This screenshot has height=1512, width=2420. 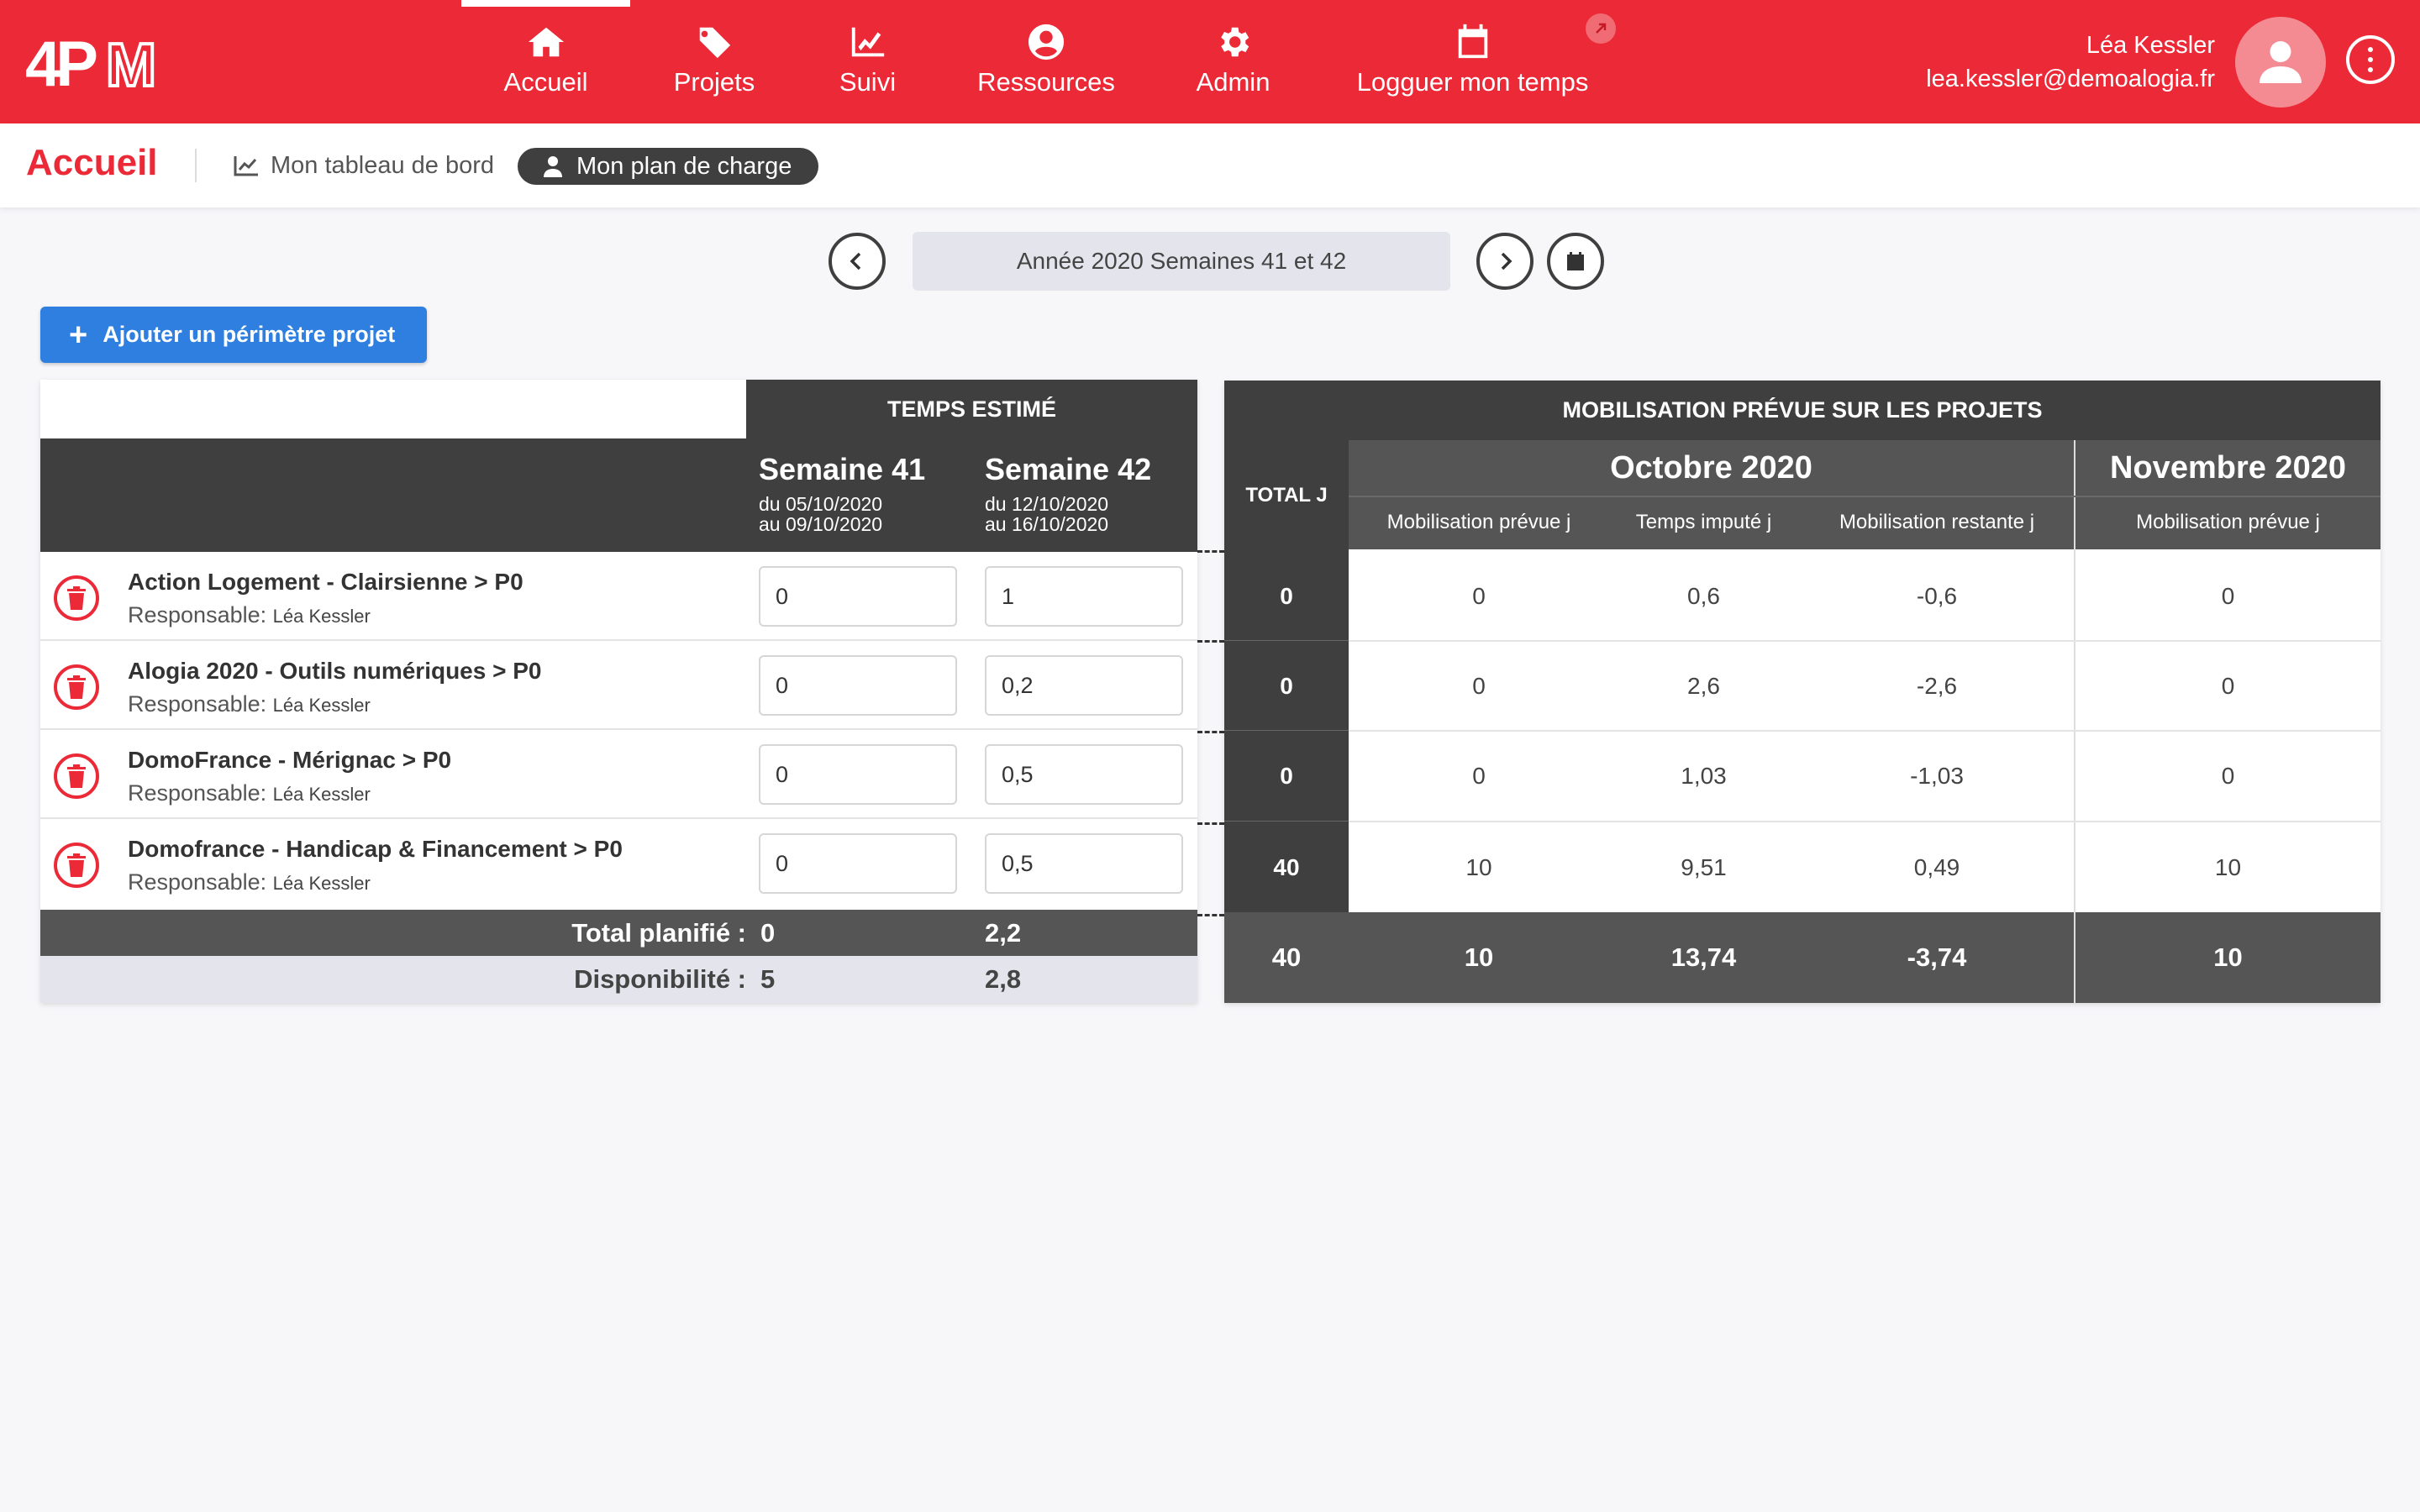 What do you see at coordinates (1068, 469) in the screenshot?
I see `week-title: Semaine 42` at bounding box center [1068, 469].